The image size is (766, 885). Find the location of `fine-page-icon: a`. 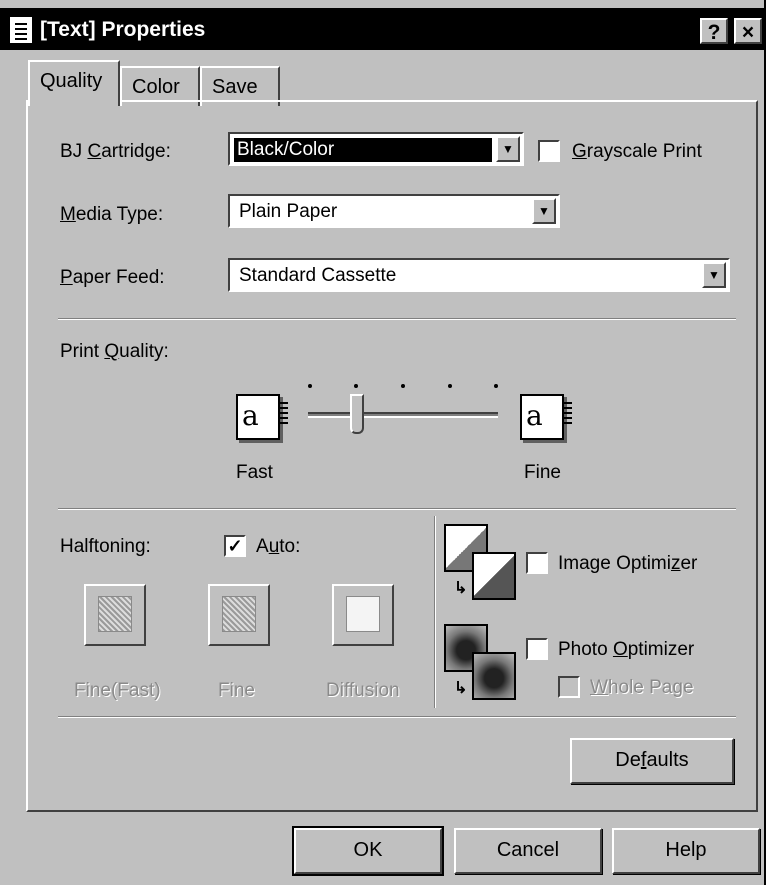

fine-page-icon: a is located at coordinates (546, 417).